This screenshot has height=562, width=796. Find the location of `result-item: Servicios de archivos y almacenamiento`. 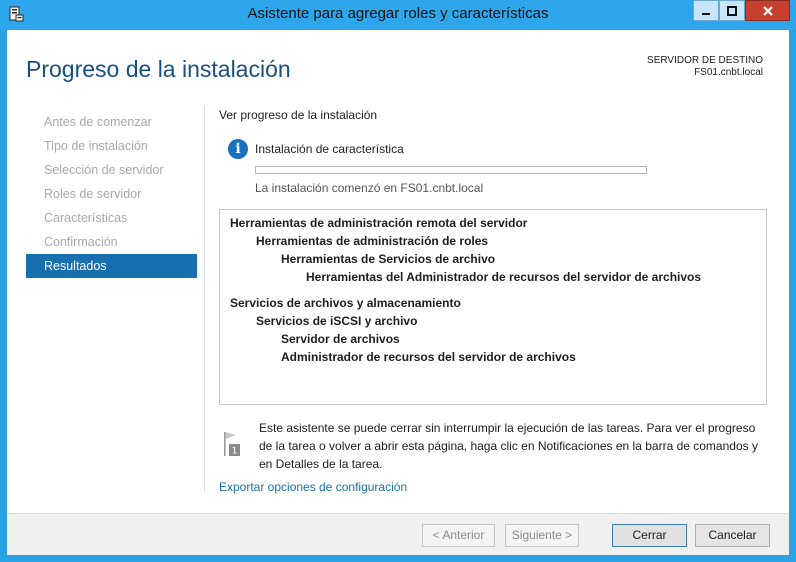

result-item: Servicios de archivos y almacenamiento is located at coordinates (345, 303).